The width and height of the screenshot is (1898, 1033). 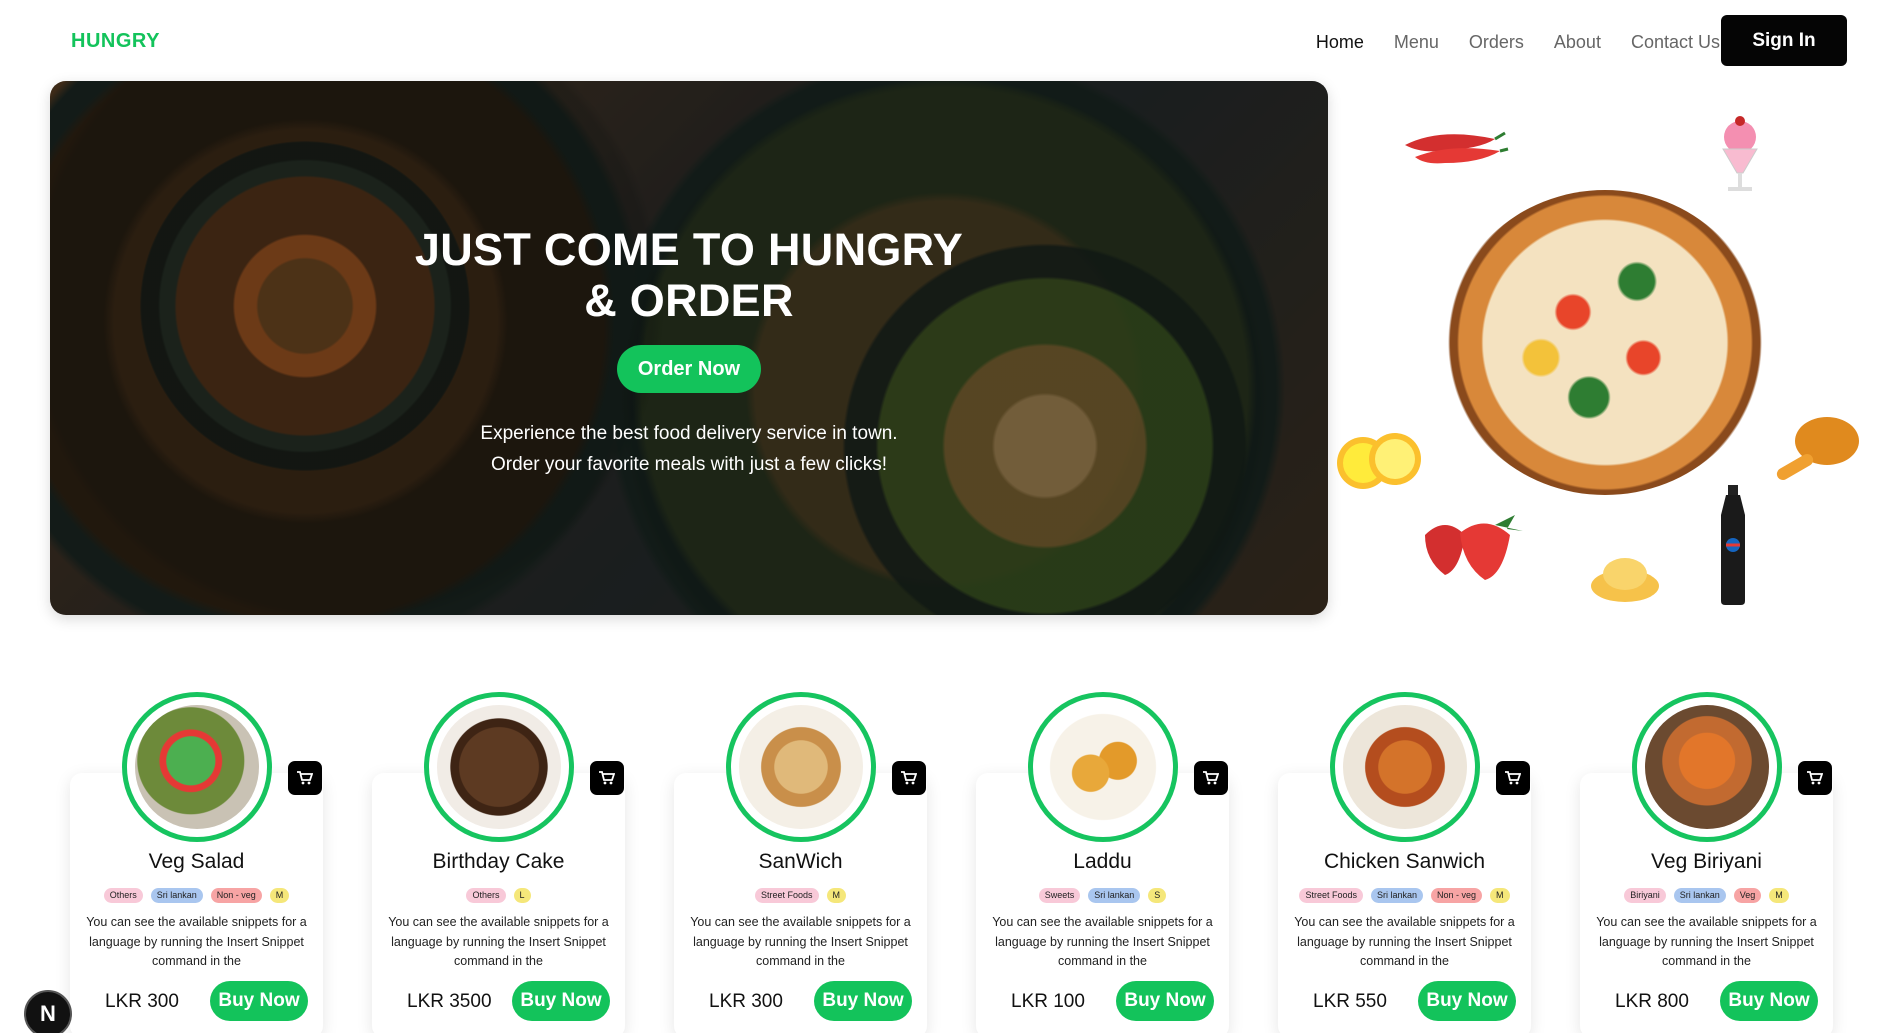 What do you see at coordinates (689, 369) in the screenshot?
I see `order-now-button: Order Now` at bounding box center [689, 369].